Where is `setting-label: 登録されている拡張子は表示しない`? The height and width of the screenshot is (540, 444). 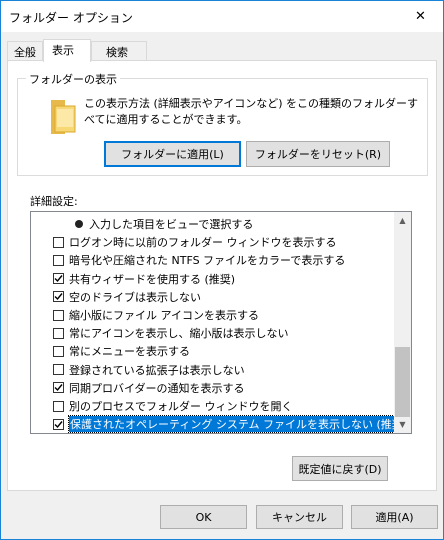 setting-label: 登録されている拡張子は表示しない is located at coordinates (157, 370).